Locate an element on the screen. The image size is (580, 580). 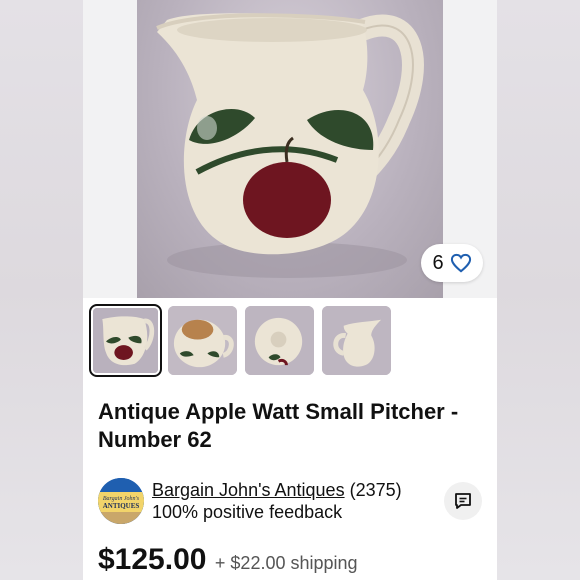
seller-name-line: Bargain John's Antiques (2375) is located at coordinates (277, 490).